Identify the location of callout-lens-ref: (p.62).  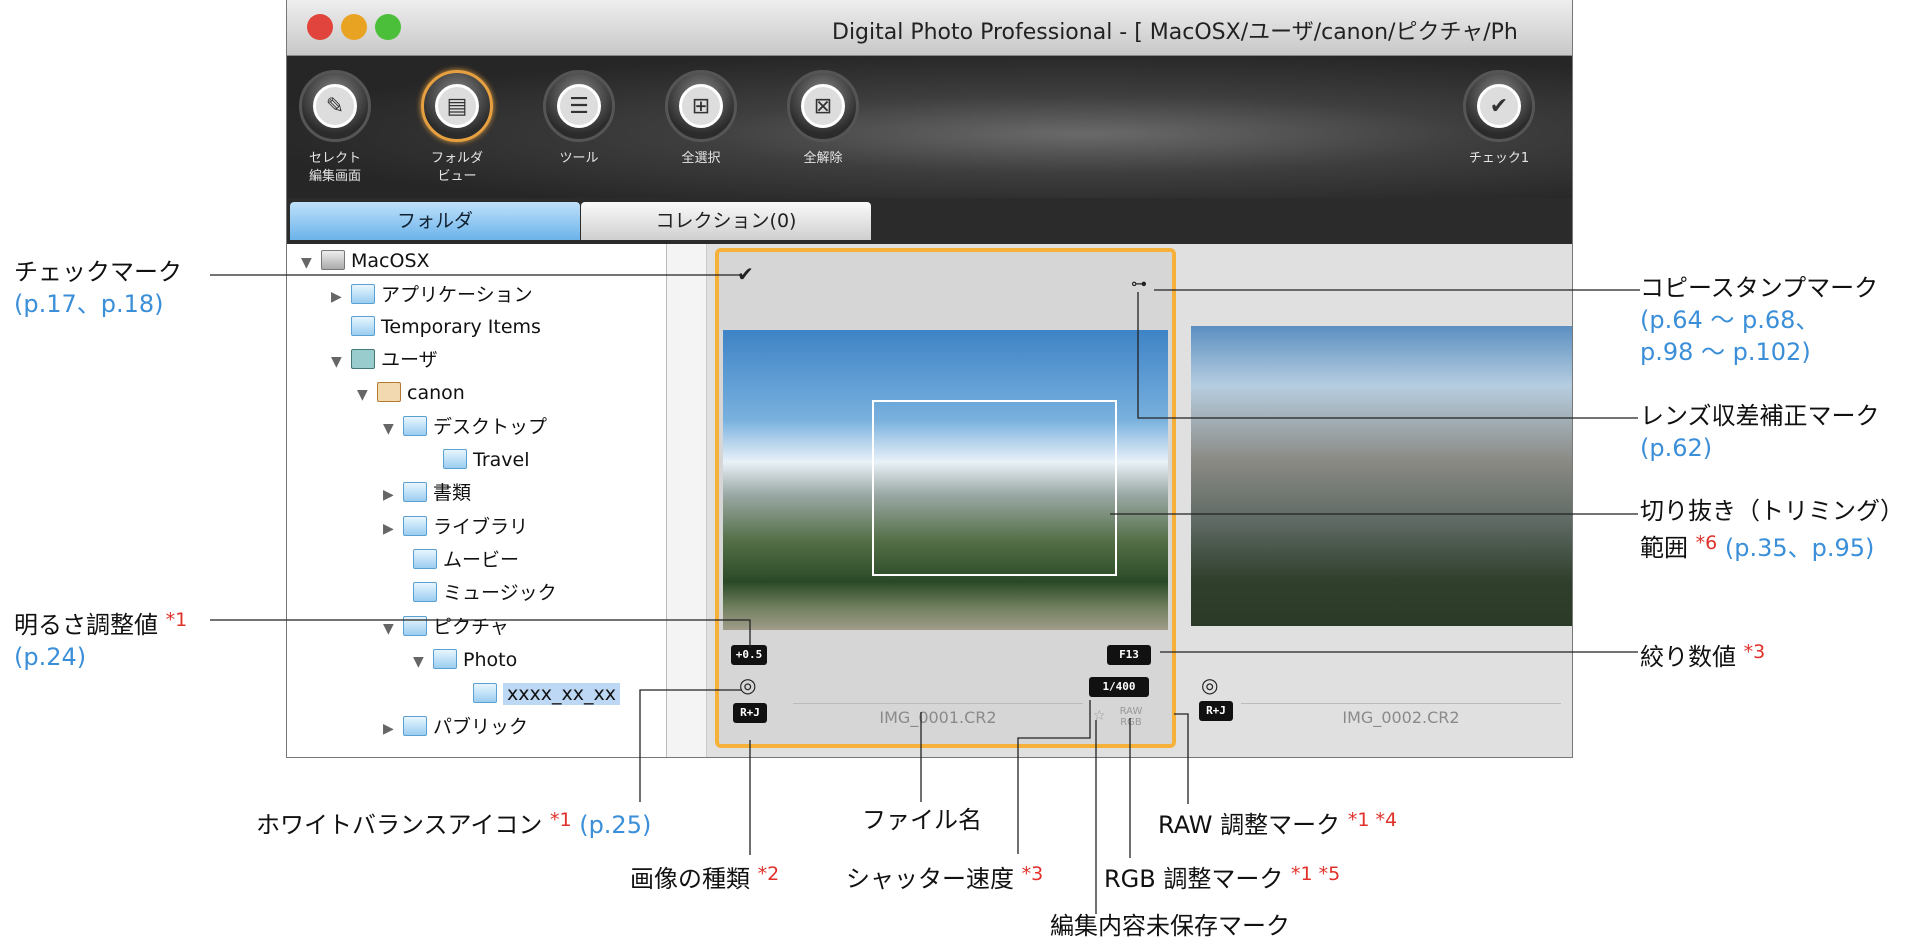
(1676, 448).